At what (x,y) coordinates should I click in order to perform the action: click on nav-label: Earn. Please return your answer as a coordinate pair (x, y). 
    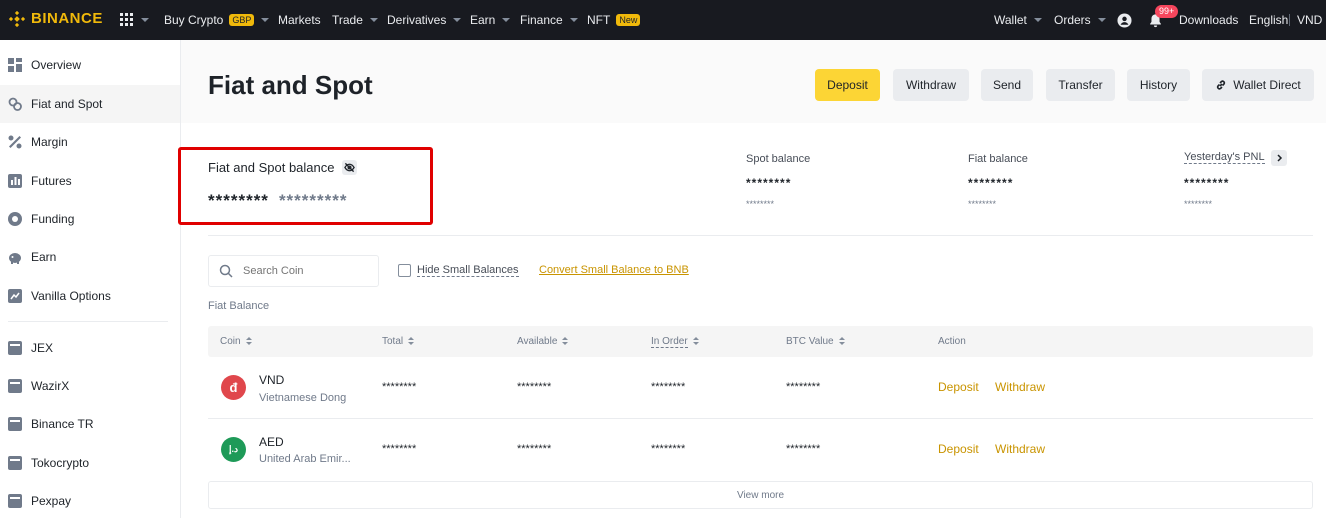
    Looking at the image, I should click on (483, 20).